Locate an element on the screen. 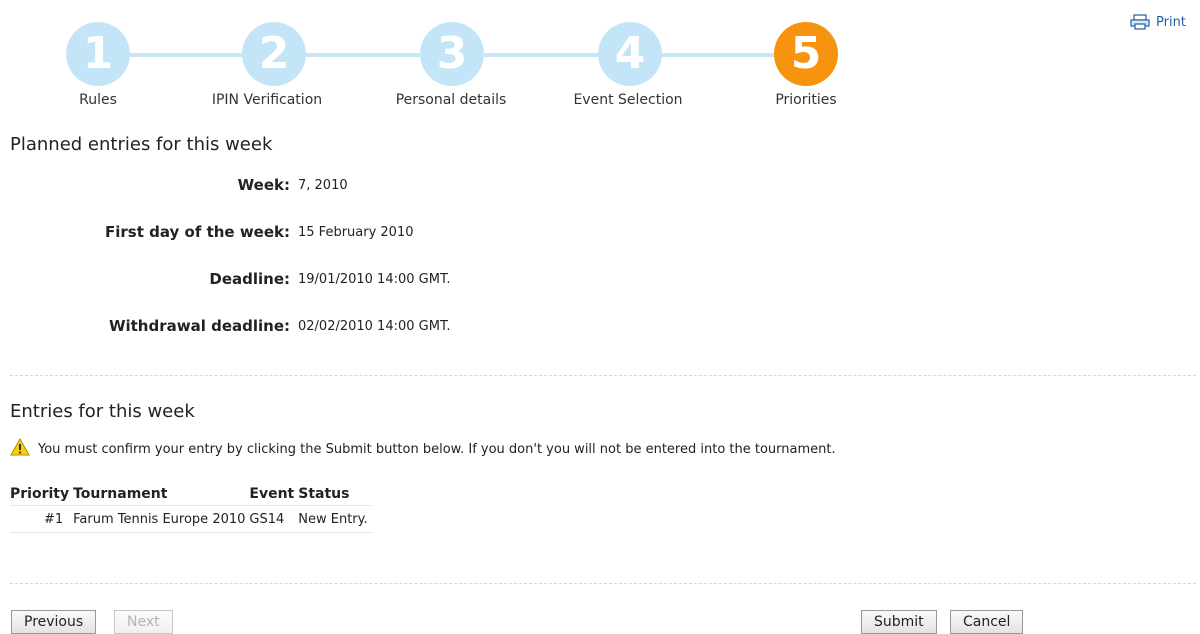 The height and width of the screenshot is (634, 1200). next-button: Next is located at coordinates (143, 622).